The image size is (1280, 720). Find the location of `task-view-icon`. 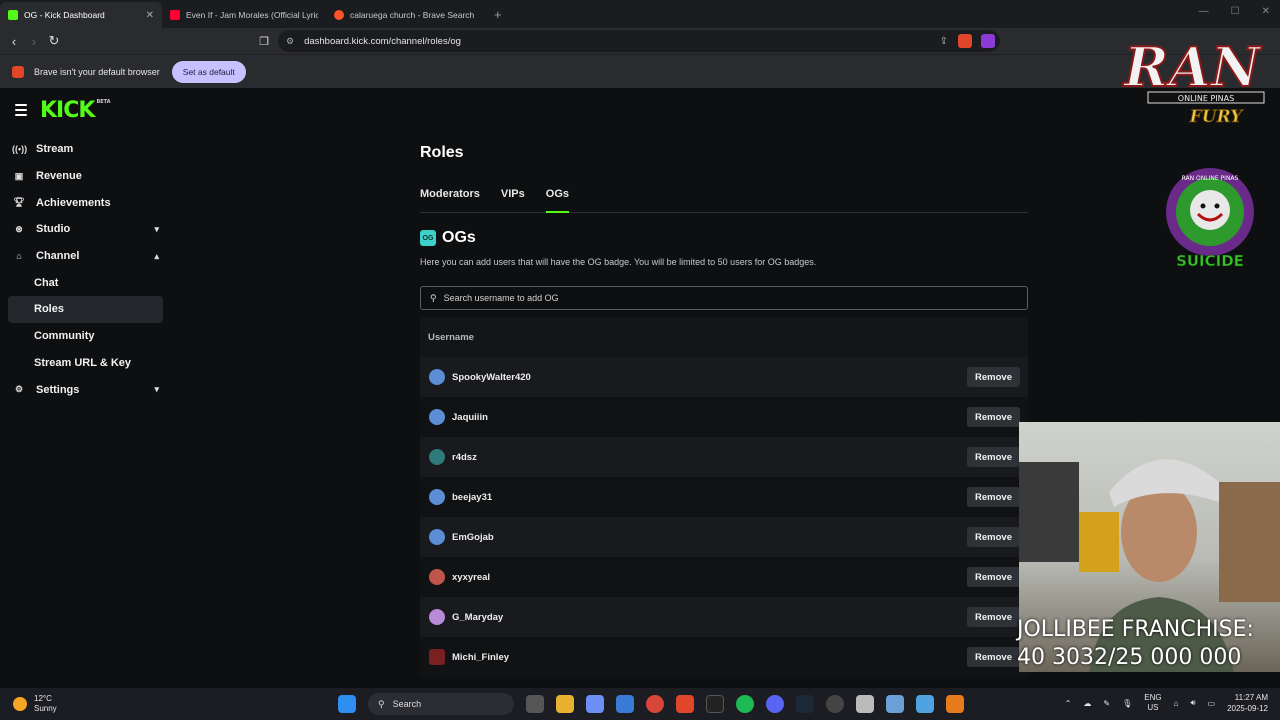

task-view-icon is located at coordinates (535, 704).